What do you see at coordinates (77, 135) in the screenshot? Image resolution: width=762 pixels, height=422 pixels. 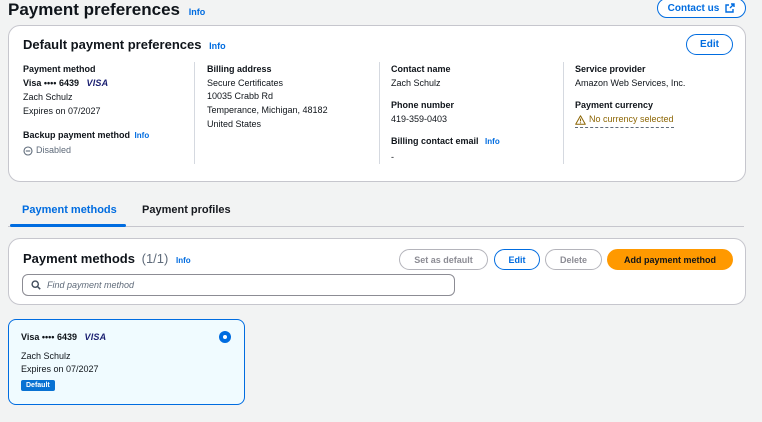 I see `backup-payment-label-text: Backup payment method` at bounding box center [77, 135].